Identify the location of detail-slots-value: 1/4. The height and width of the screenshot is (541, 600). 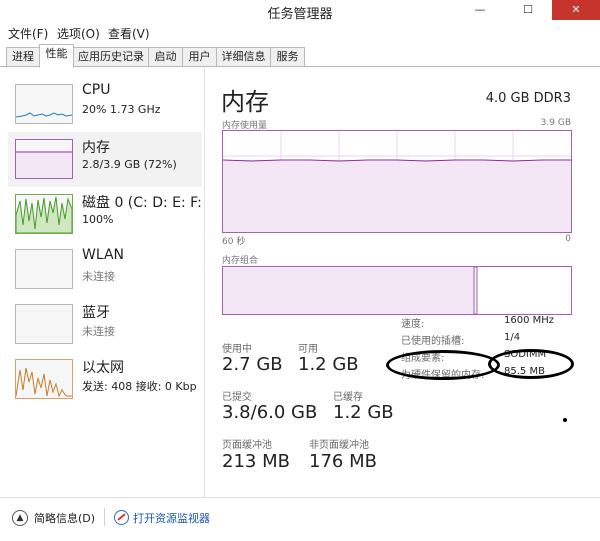
(512, 337).